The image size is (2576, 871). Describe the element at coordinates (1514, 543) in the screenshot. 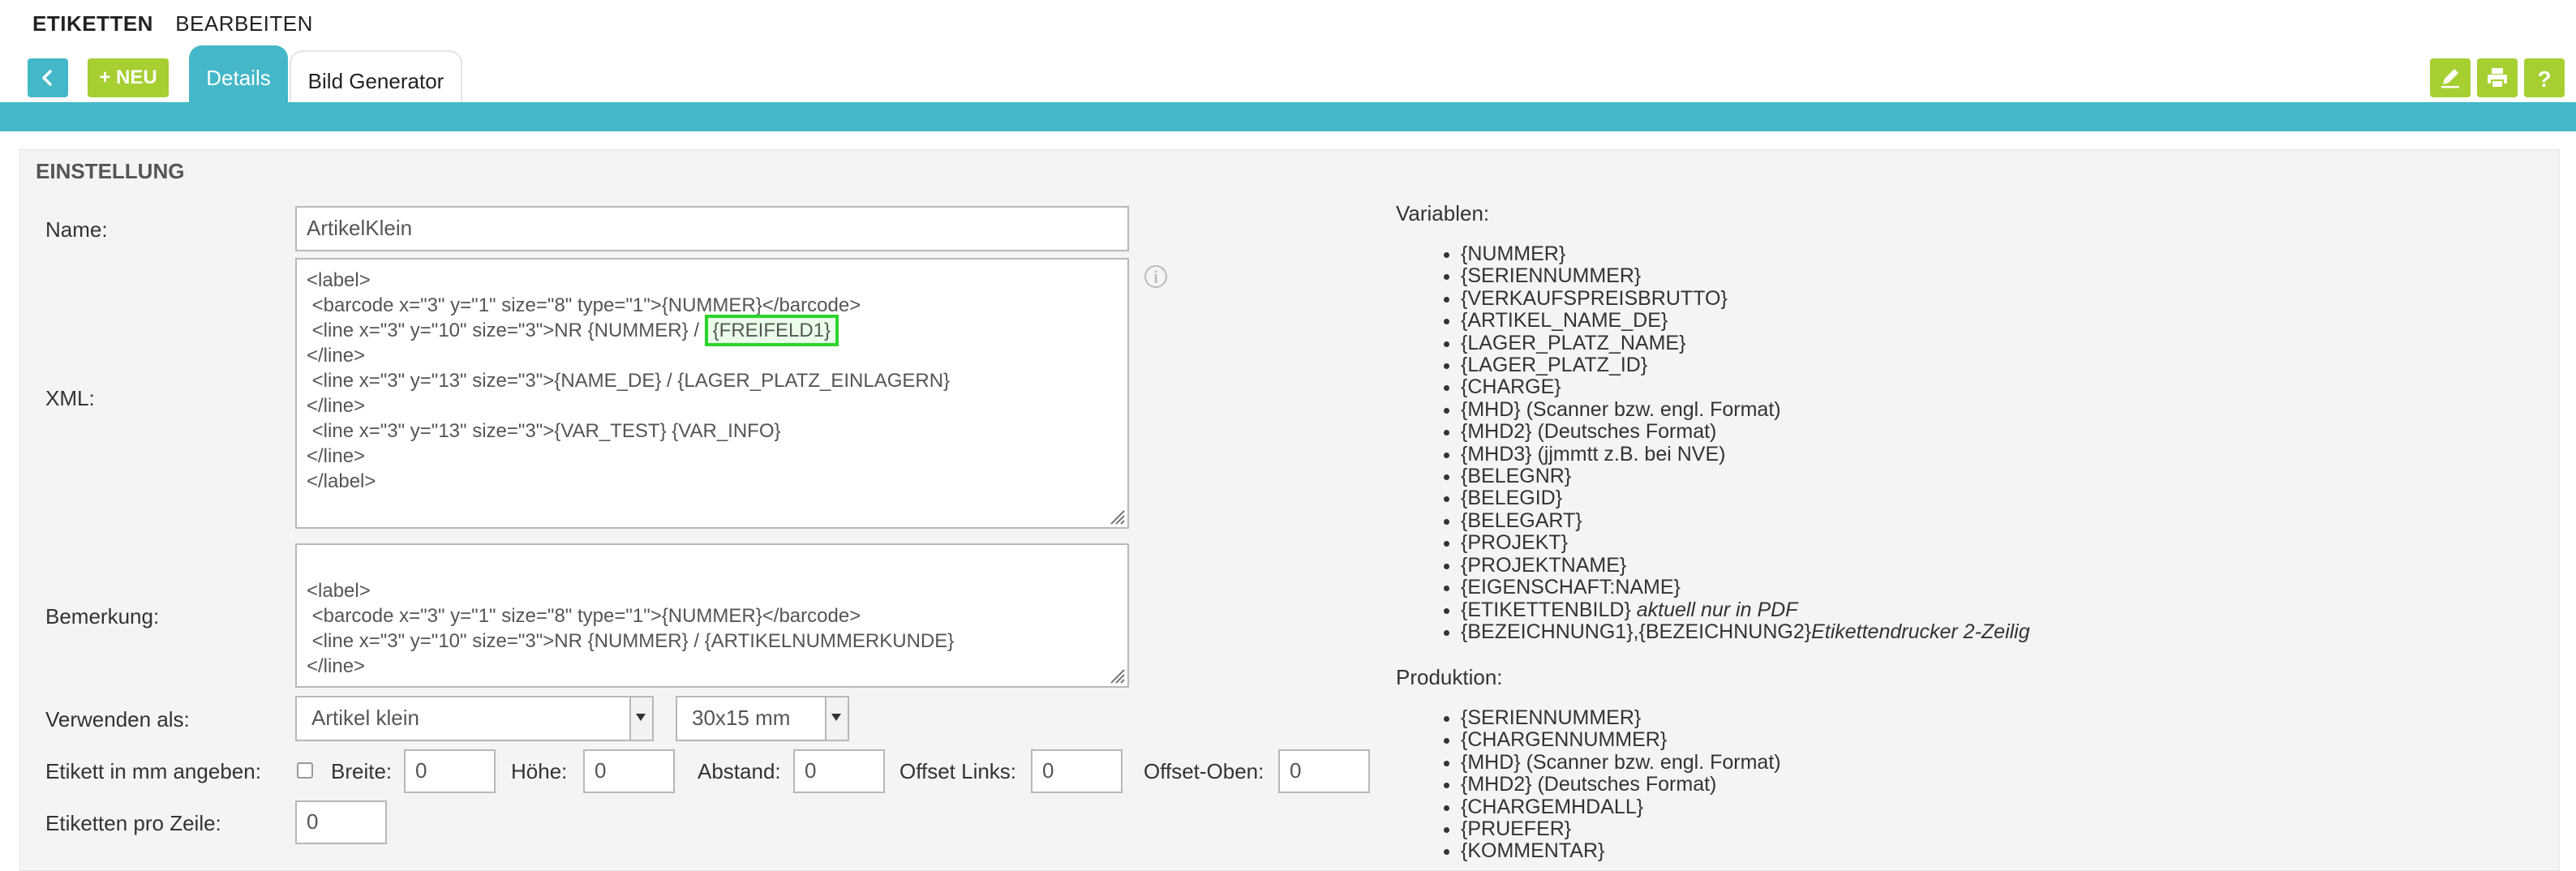

I see `variable-text: {PROJEKT}` at that location.